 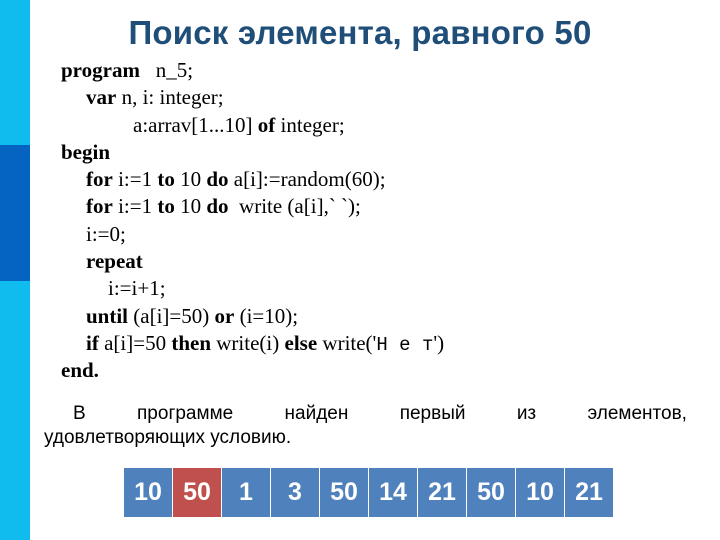 I want to click on description-word: В, so click(x=79, y=413).